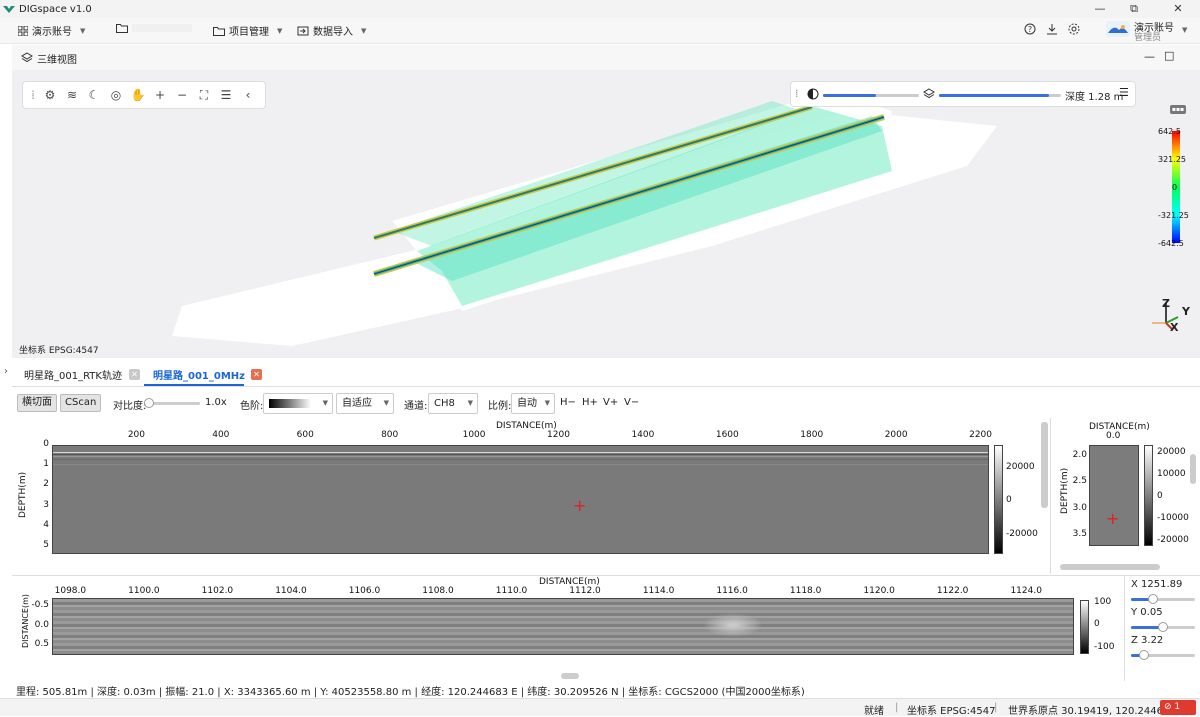  What do you see at coordinates (879, 591) in the screenshot?
I see `cscan-x-tick: 1120.0` at bounding box center [879, 591].